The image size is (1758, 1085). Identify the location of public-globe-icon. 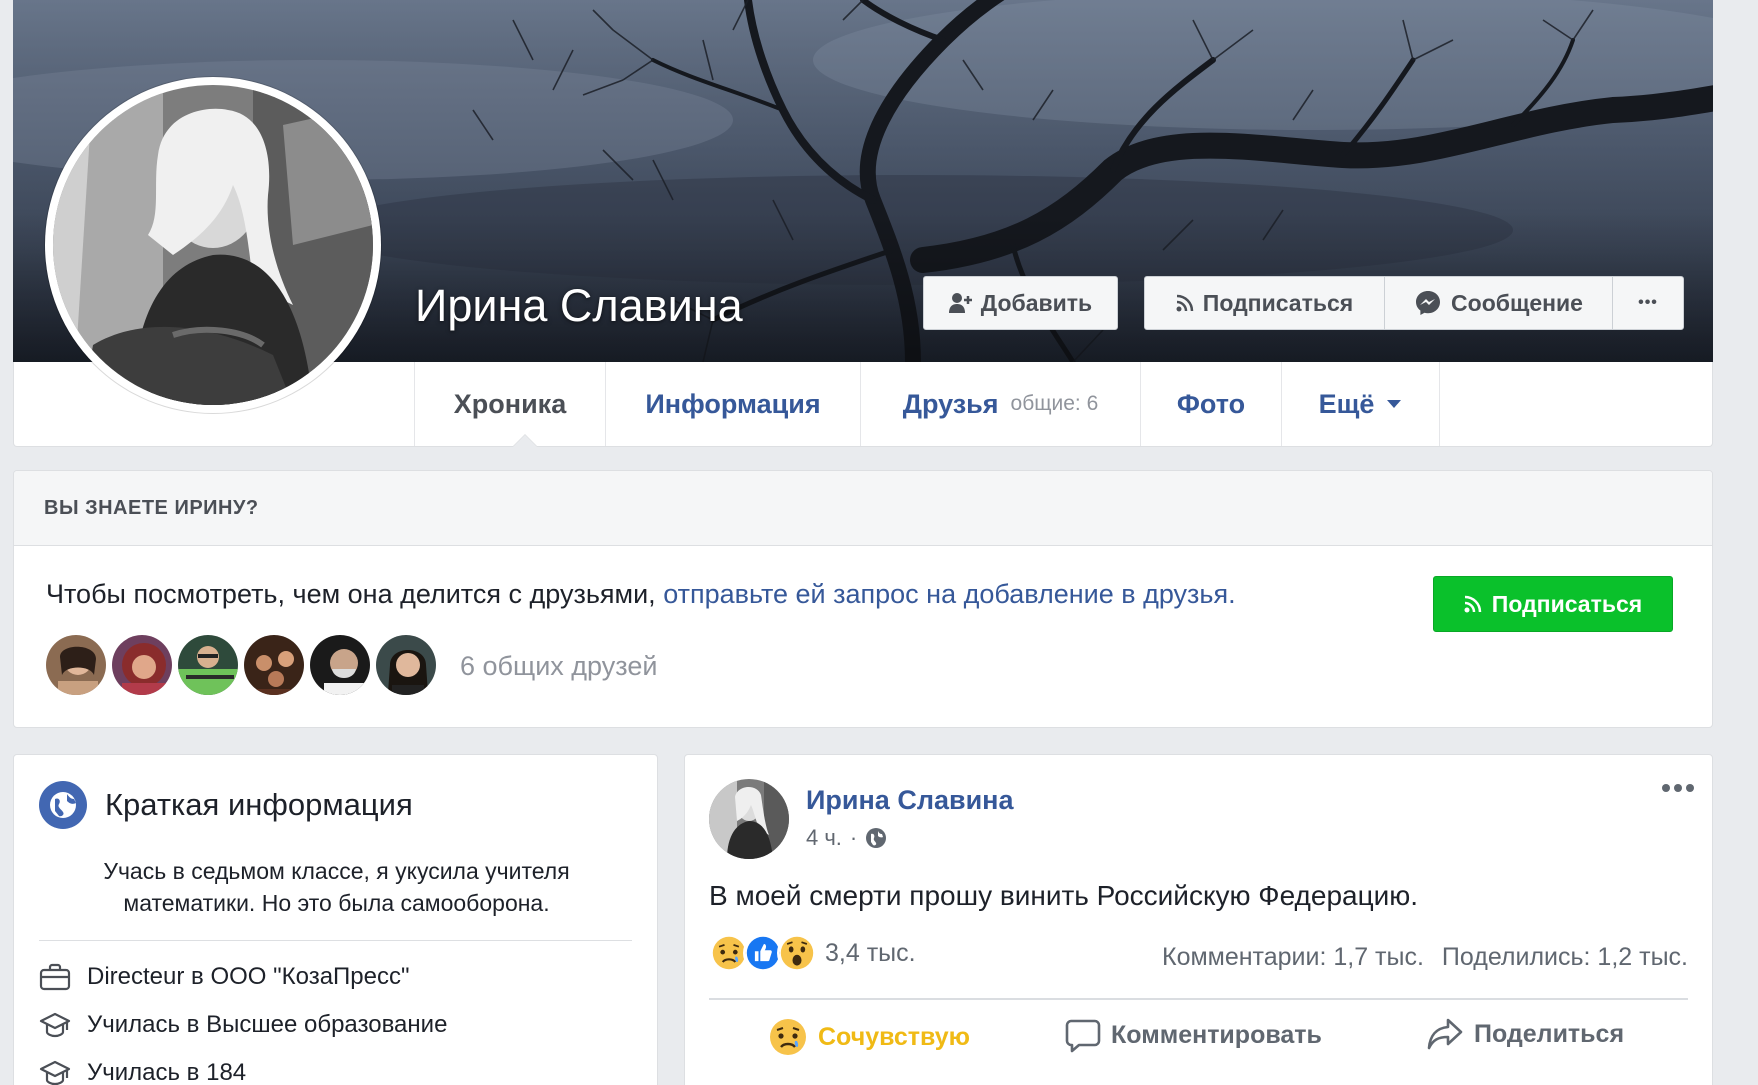
(876, 838).